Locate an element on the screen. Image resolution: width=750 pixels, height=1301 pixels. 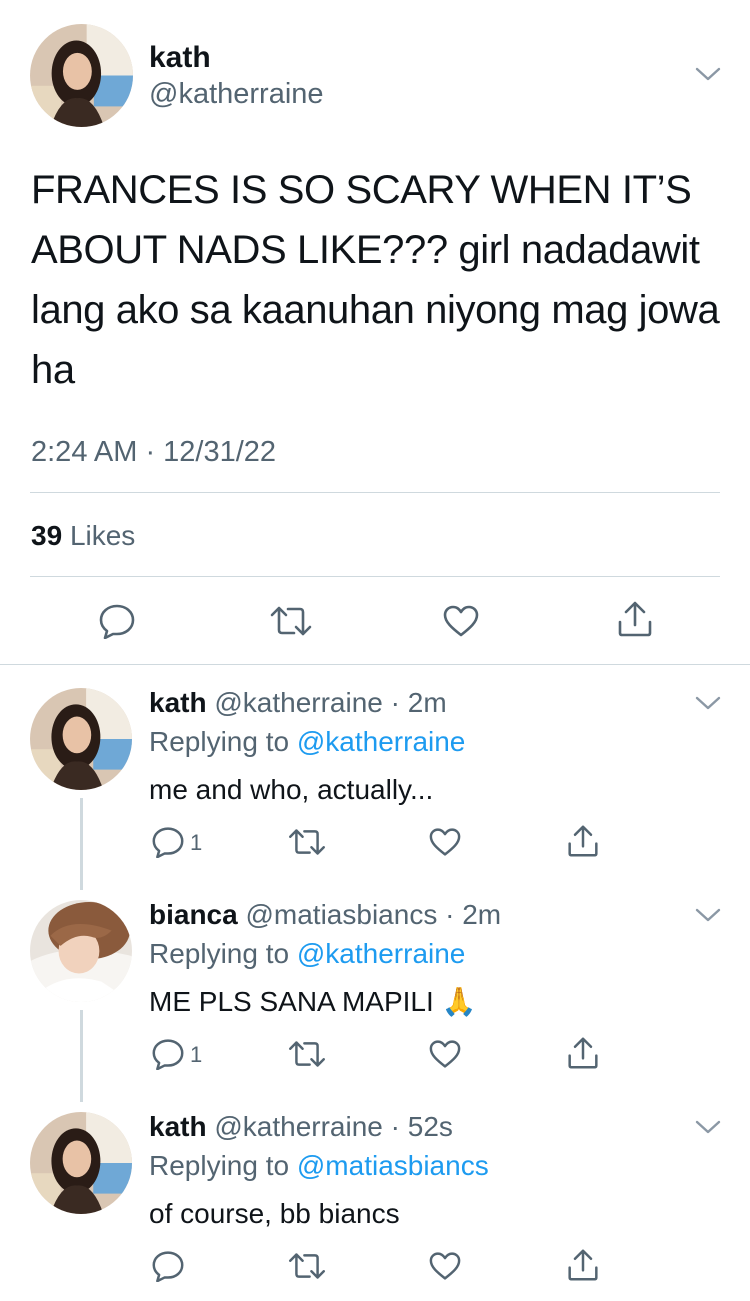
handle-time: @katherraine · 2m is located at coordinates (330, 702).